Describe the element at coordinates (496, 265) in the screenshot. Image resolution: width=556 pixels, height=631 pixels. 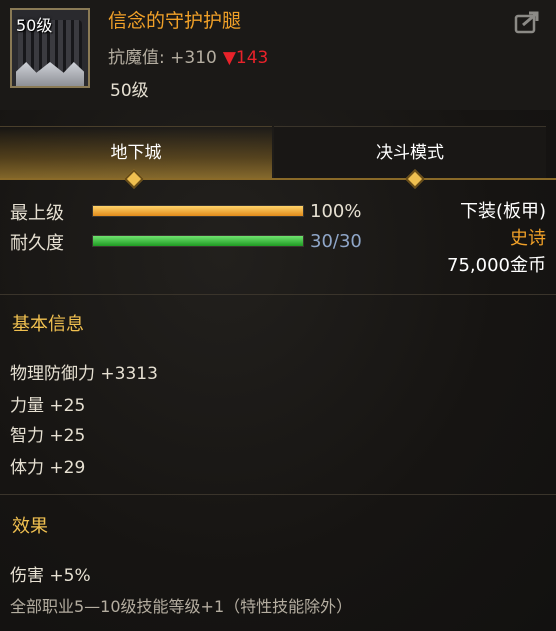
I see `price-label: 75,000金币` at that location.